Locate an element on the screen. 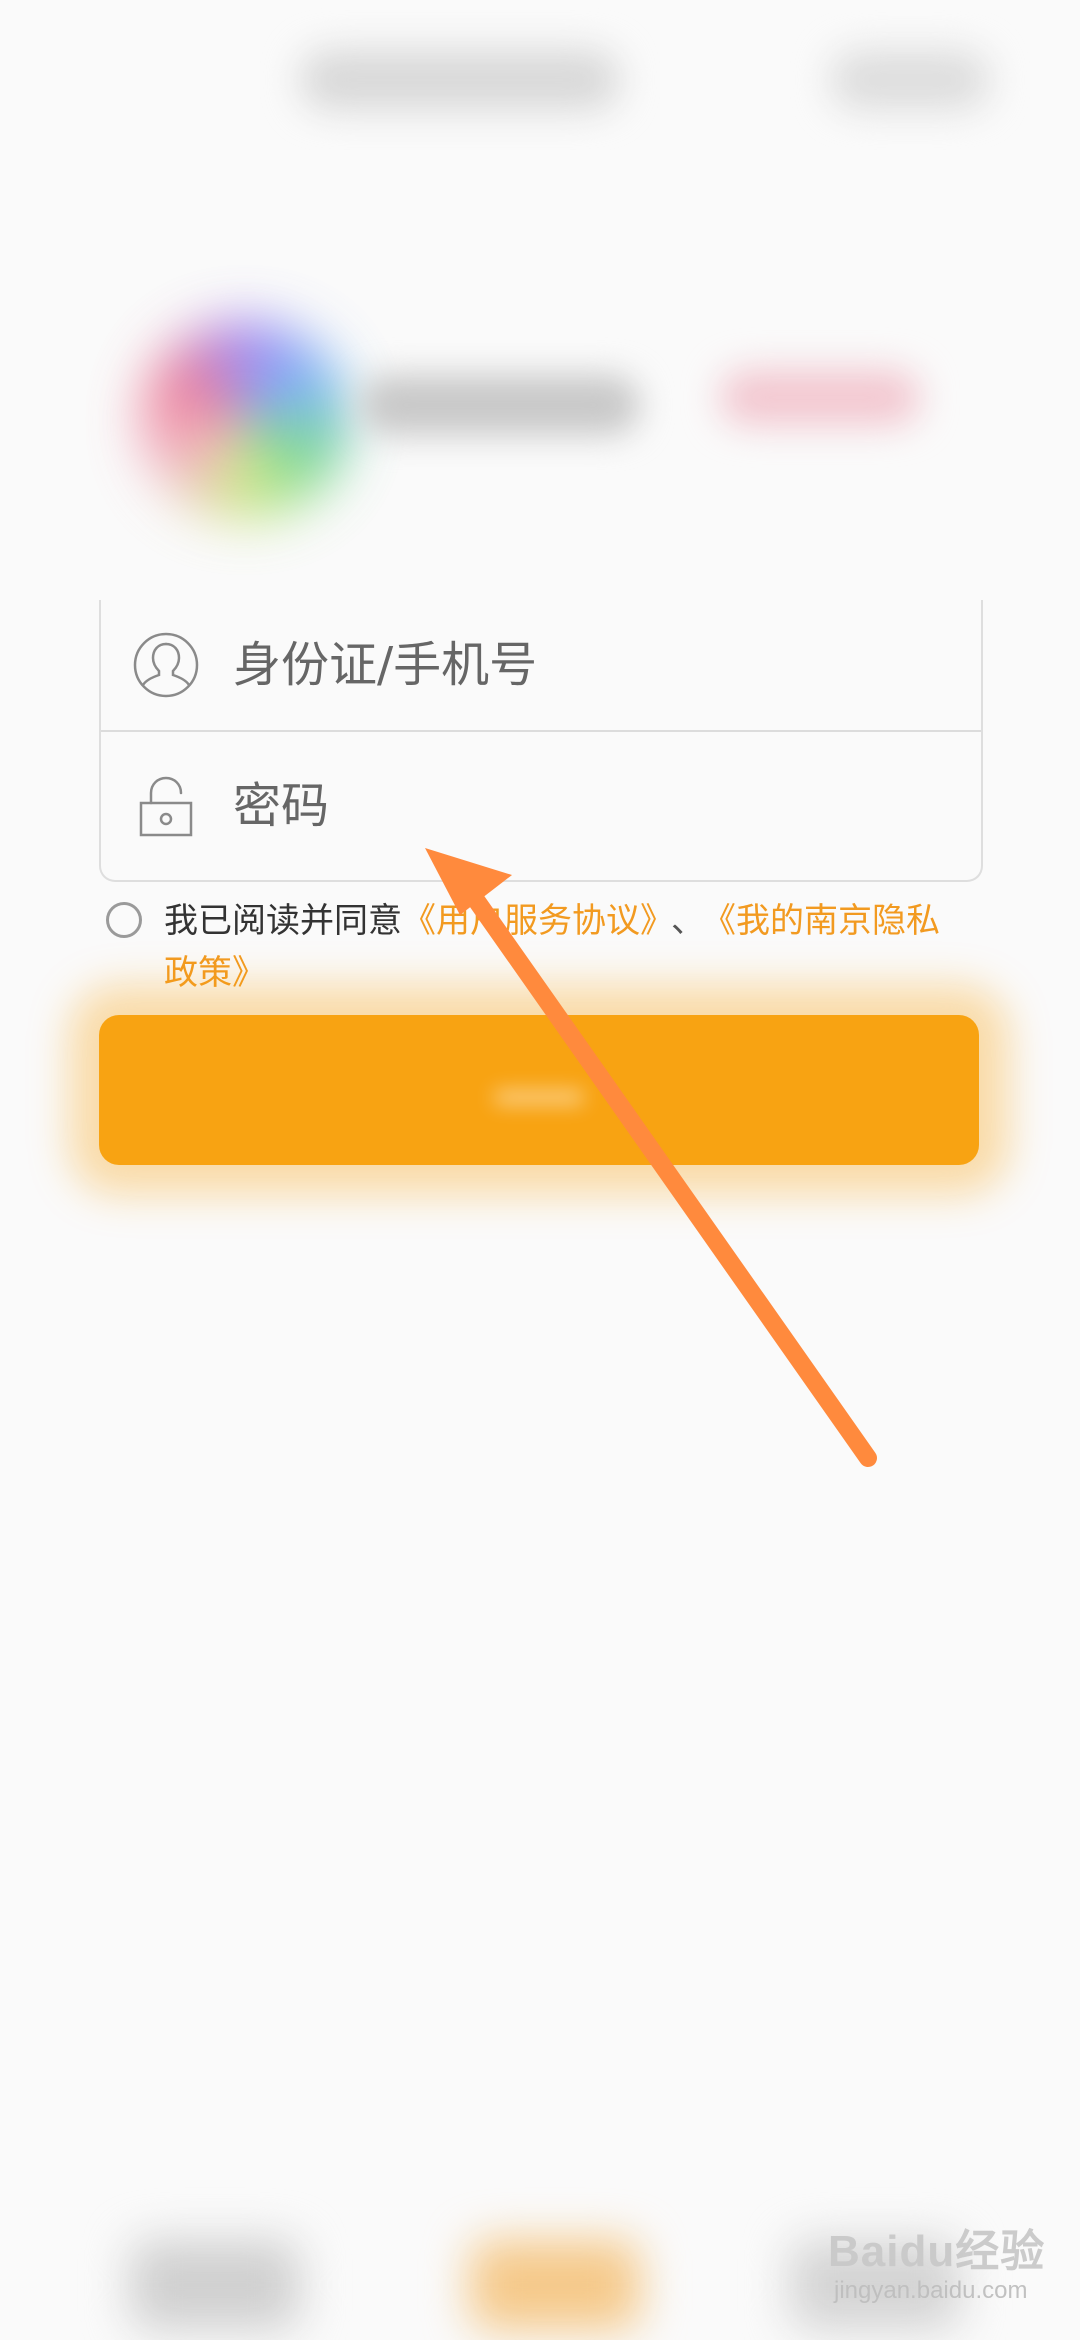 The width and height of the screenshot is (1080, 2340). user-avatar-icon is located at coordinates (166, 665).